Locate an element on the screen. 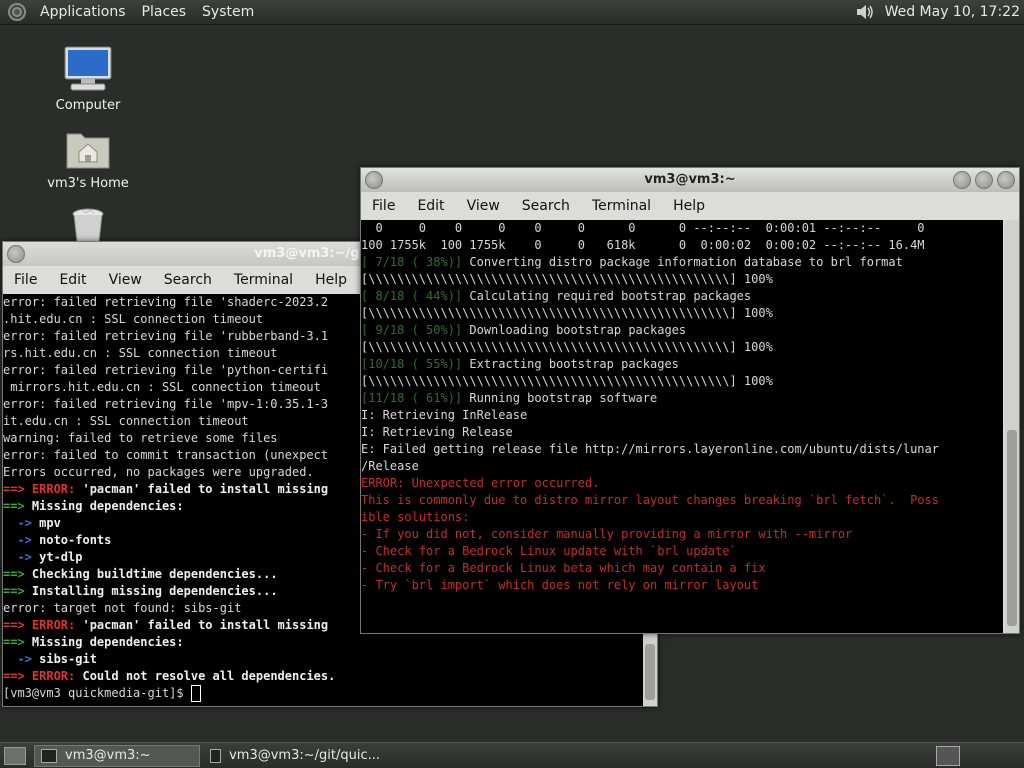  minimize-button is located at coordinates (962, 180).